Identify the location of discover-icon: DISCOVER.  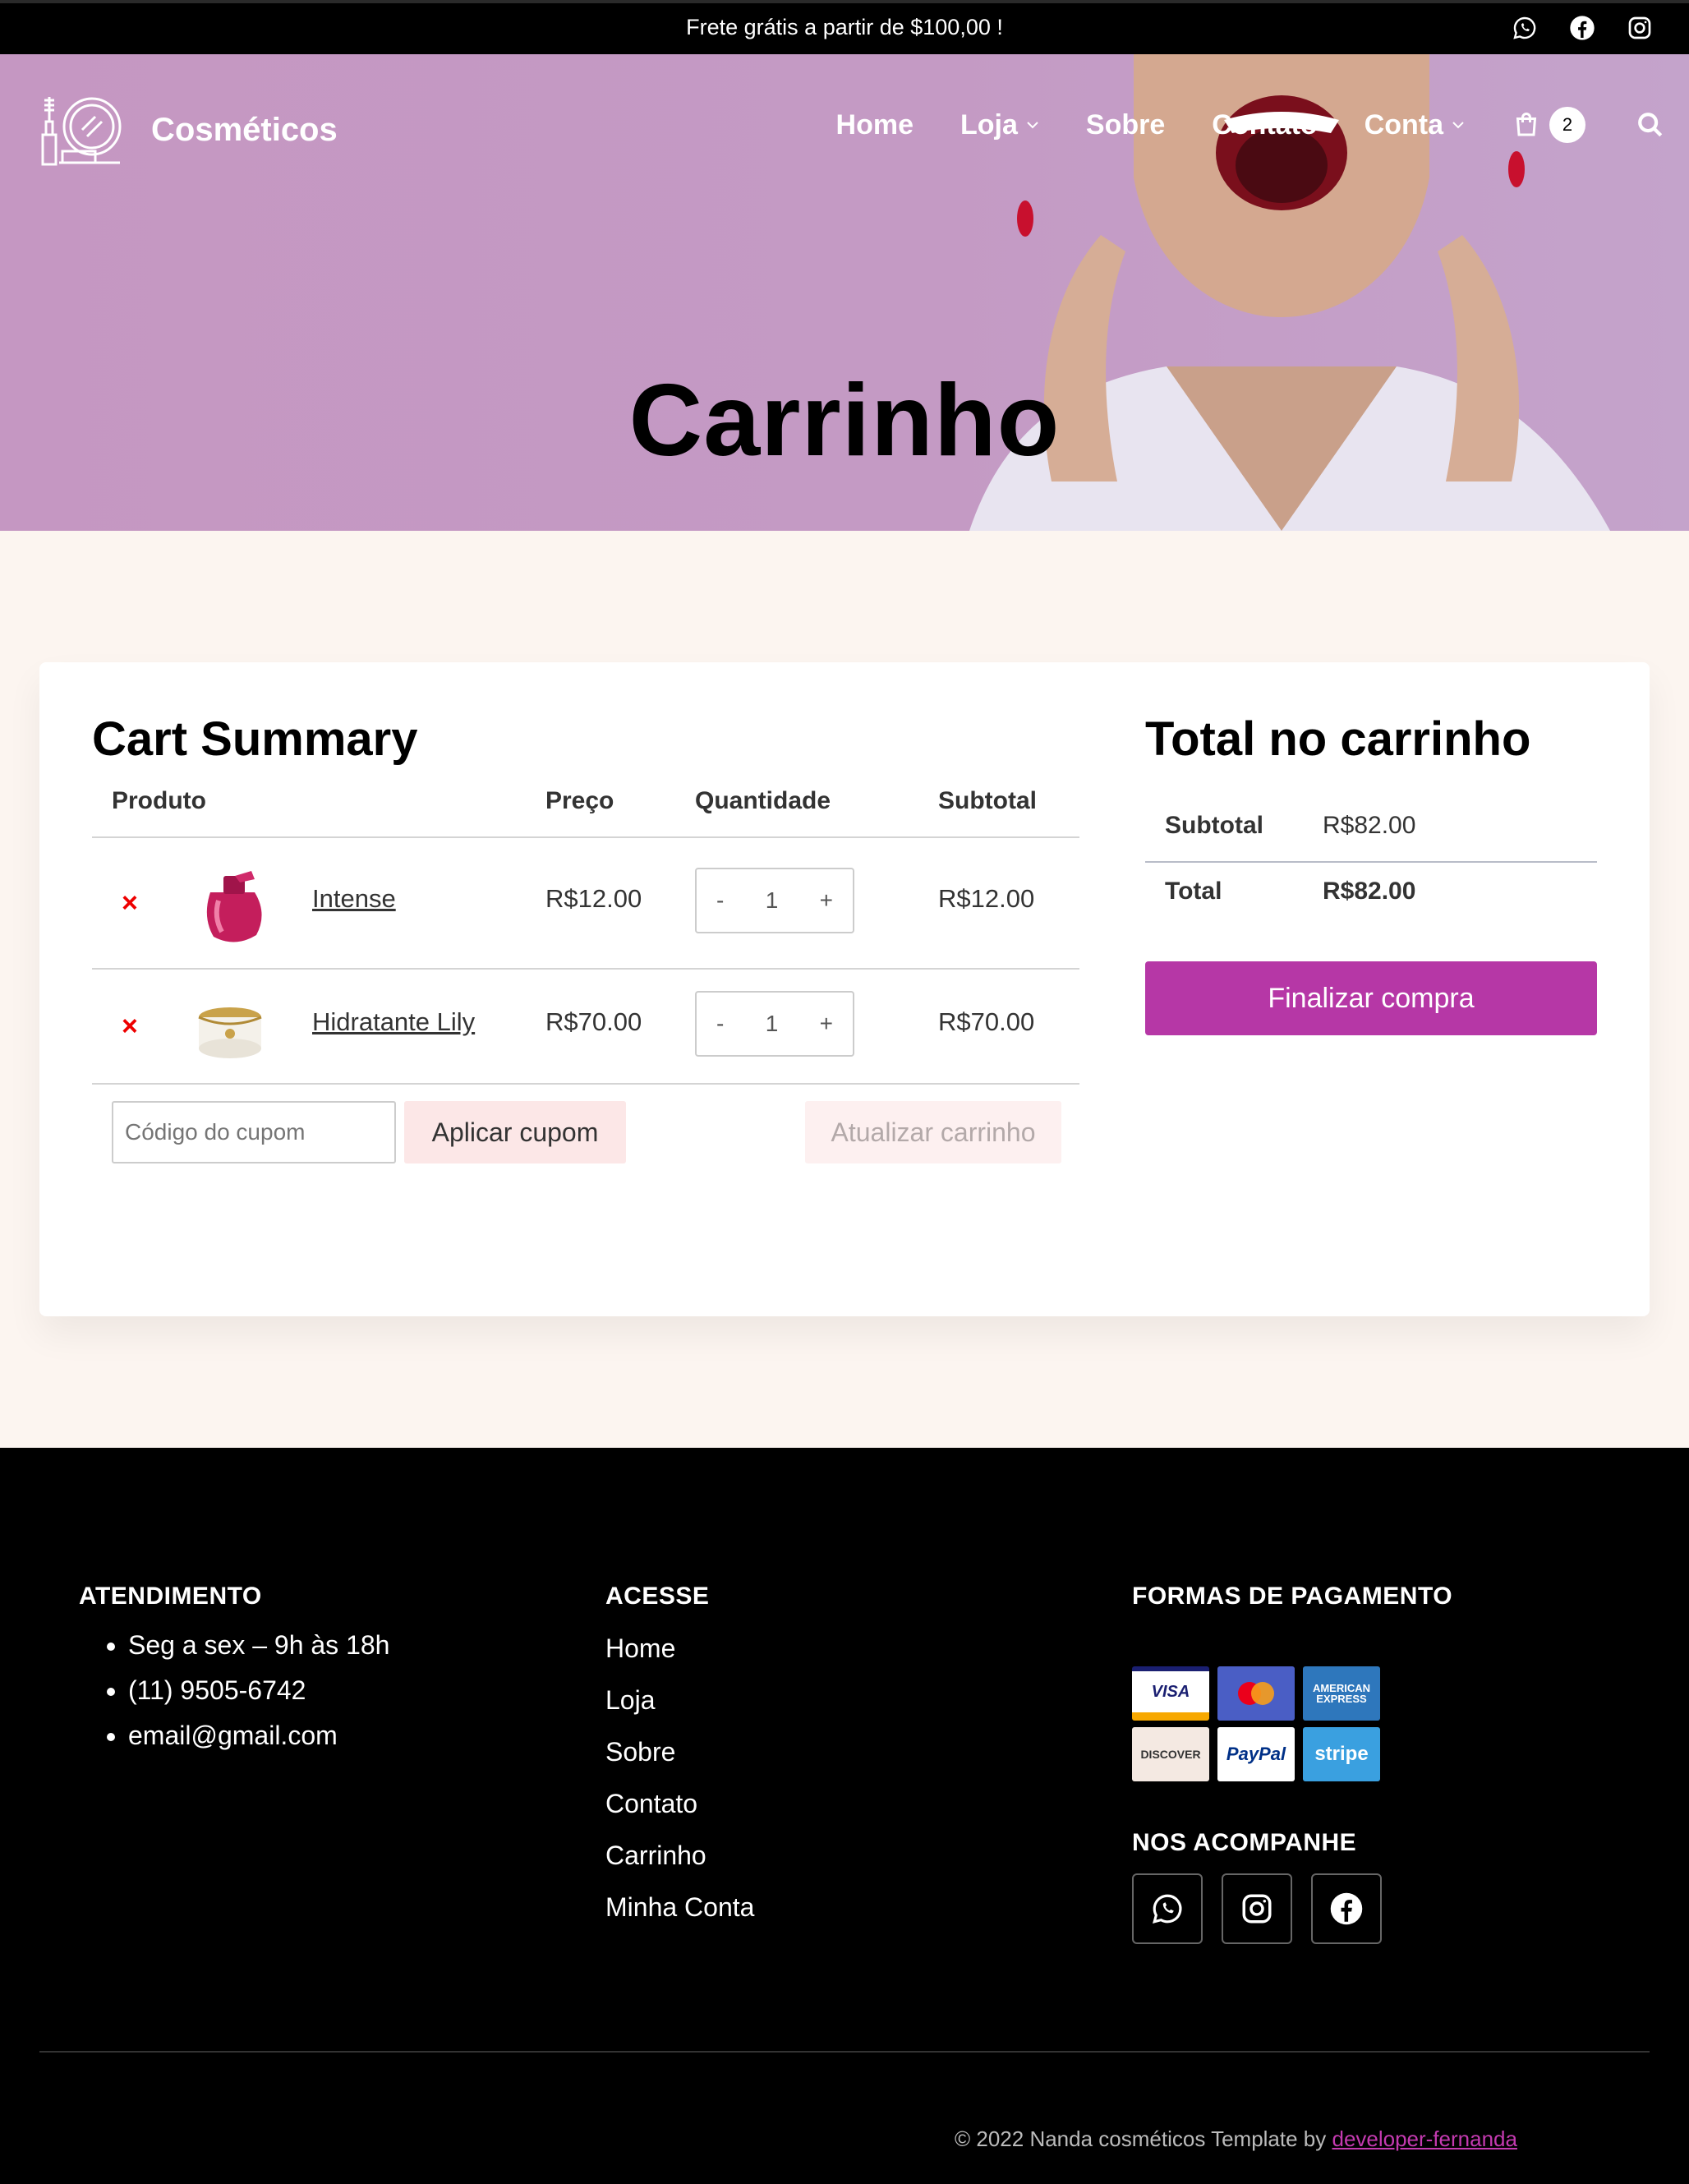
(1170, 1754).